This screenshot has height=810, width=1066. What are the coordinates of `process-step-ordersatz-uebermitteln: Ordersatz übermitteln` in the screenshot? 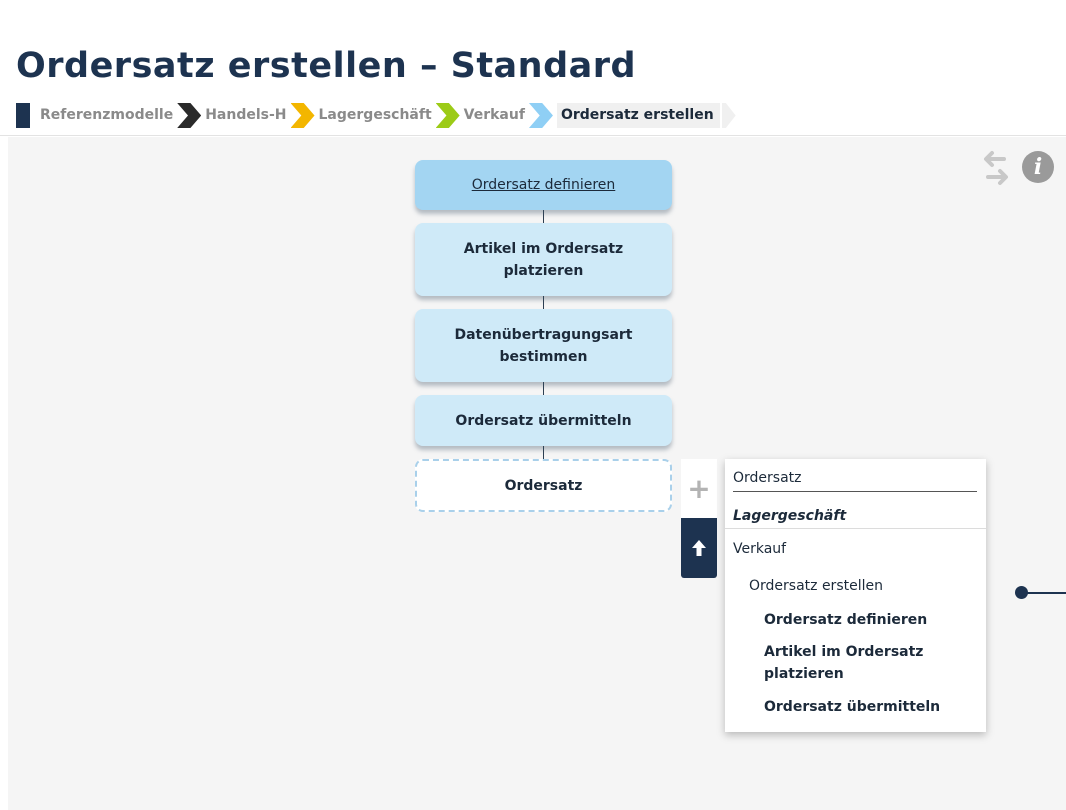 It's located at (543, 420).